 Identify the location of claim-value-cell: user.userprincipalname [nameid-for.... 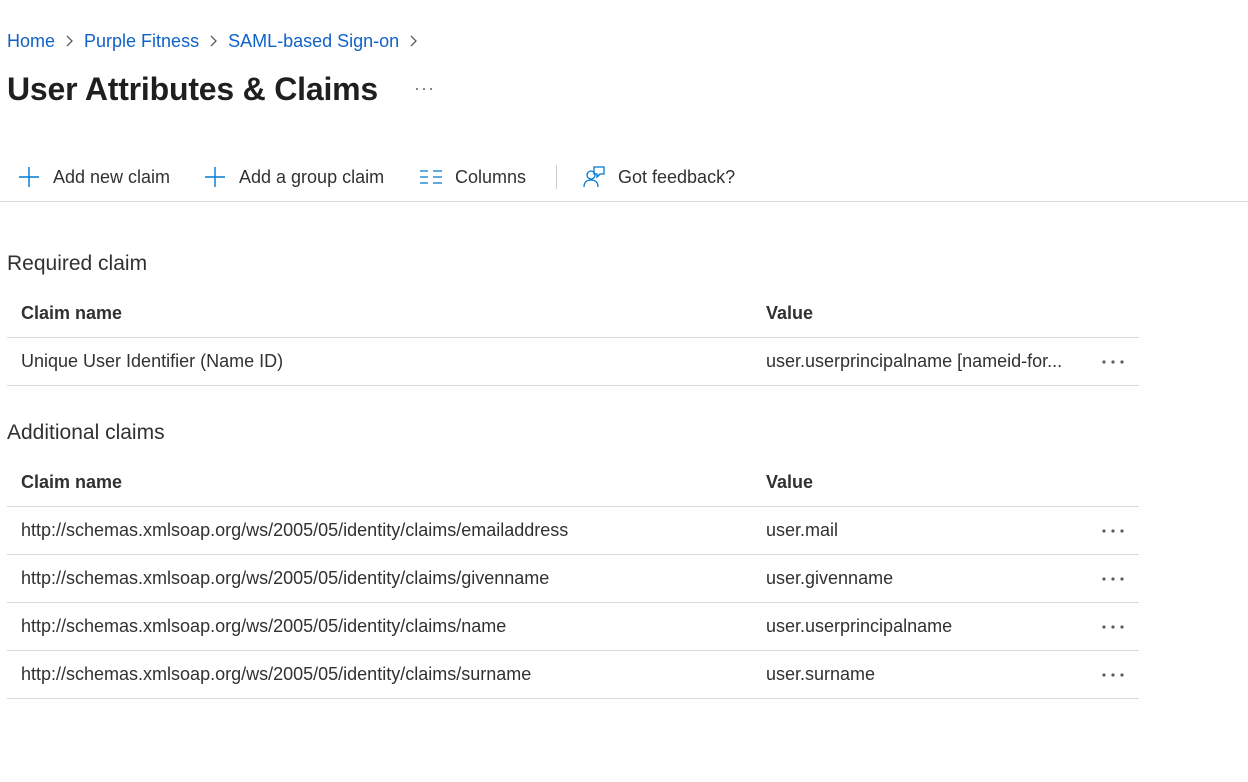
(914, 361).